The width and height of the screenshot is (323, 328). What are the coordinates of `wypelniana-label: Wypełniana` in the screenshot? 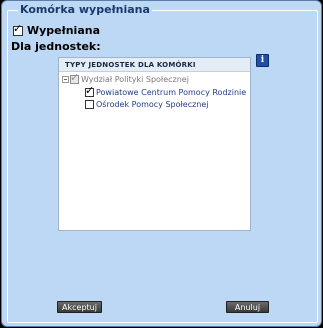 It's located at (63, 30).